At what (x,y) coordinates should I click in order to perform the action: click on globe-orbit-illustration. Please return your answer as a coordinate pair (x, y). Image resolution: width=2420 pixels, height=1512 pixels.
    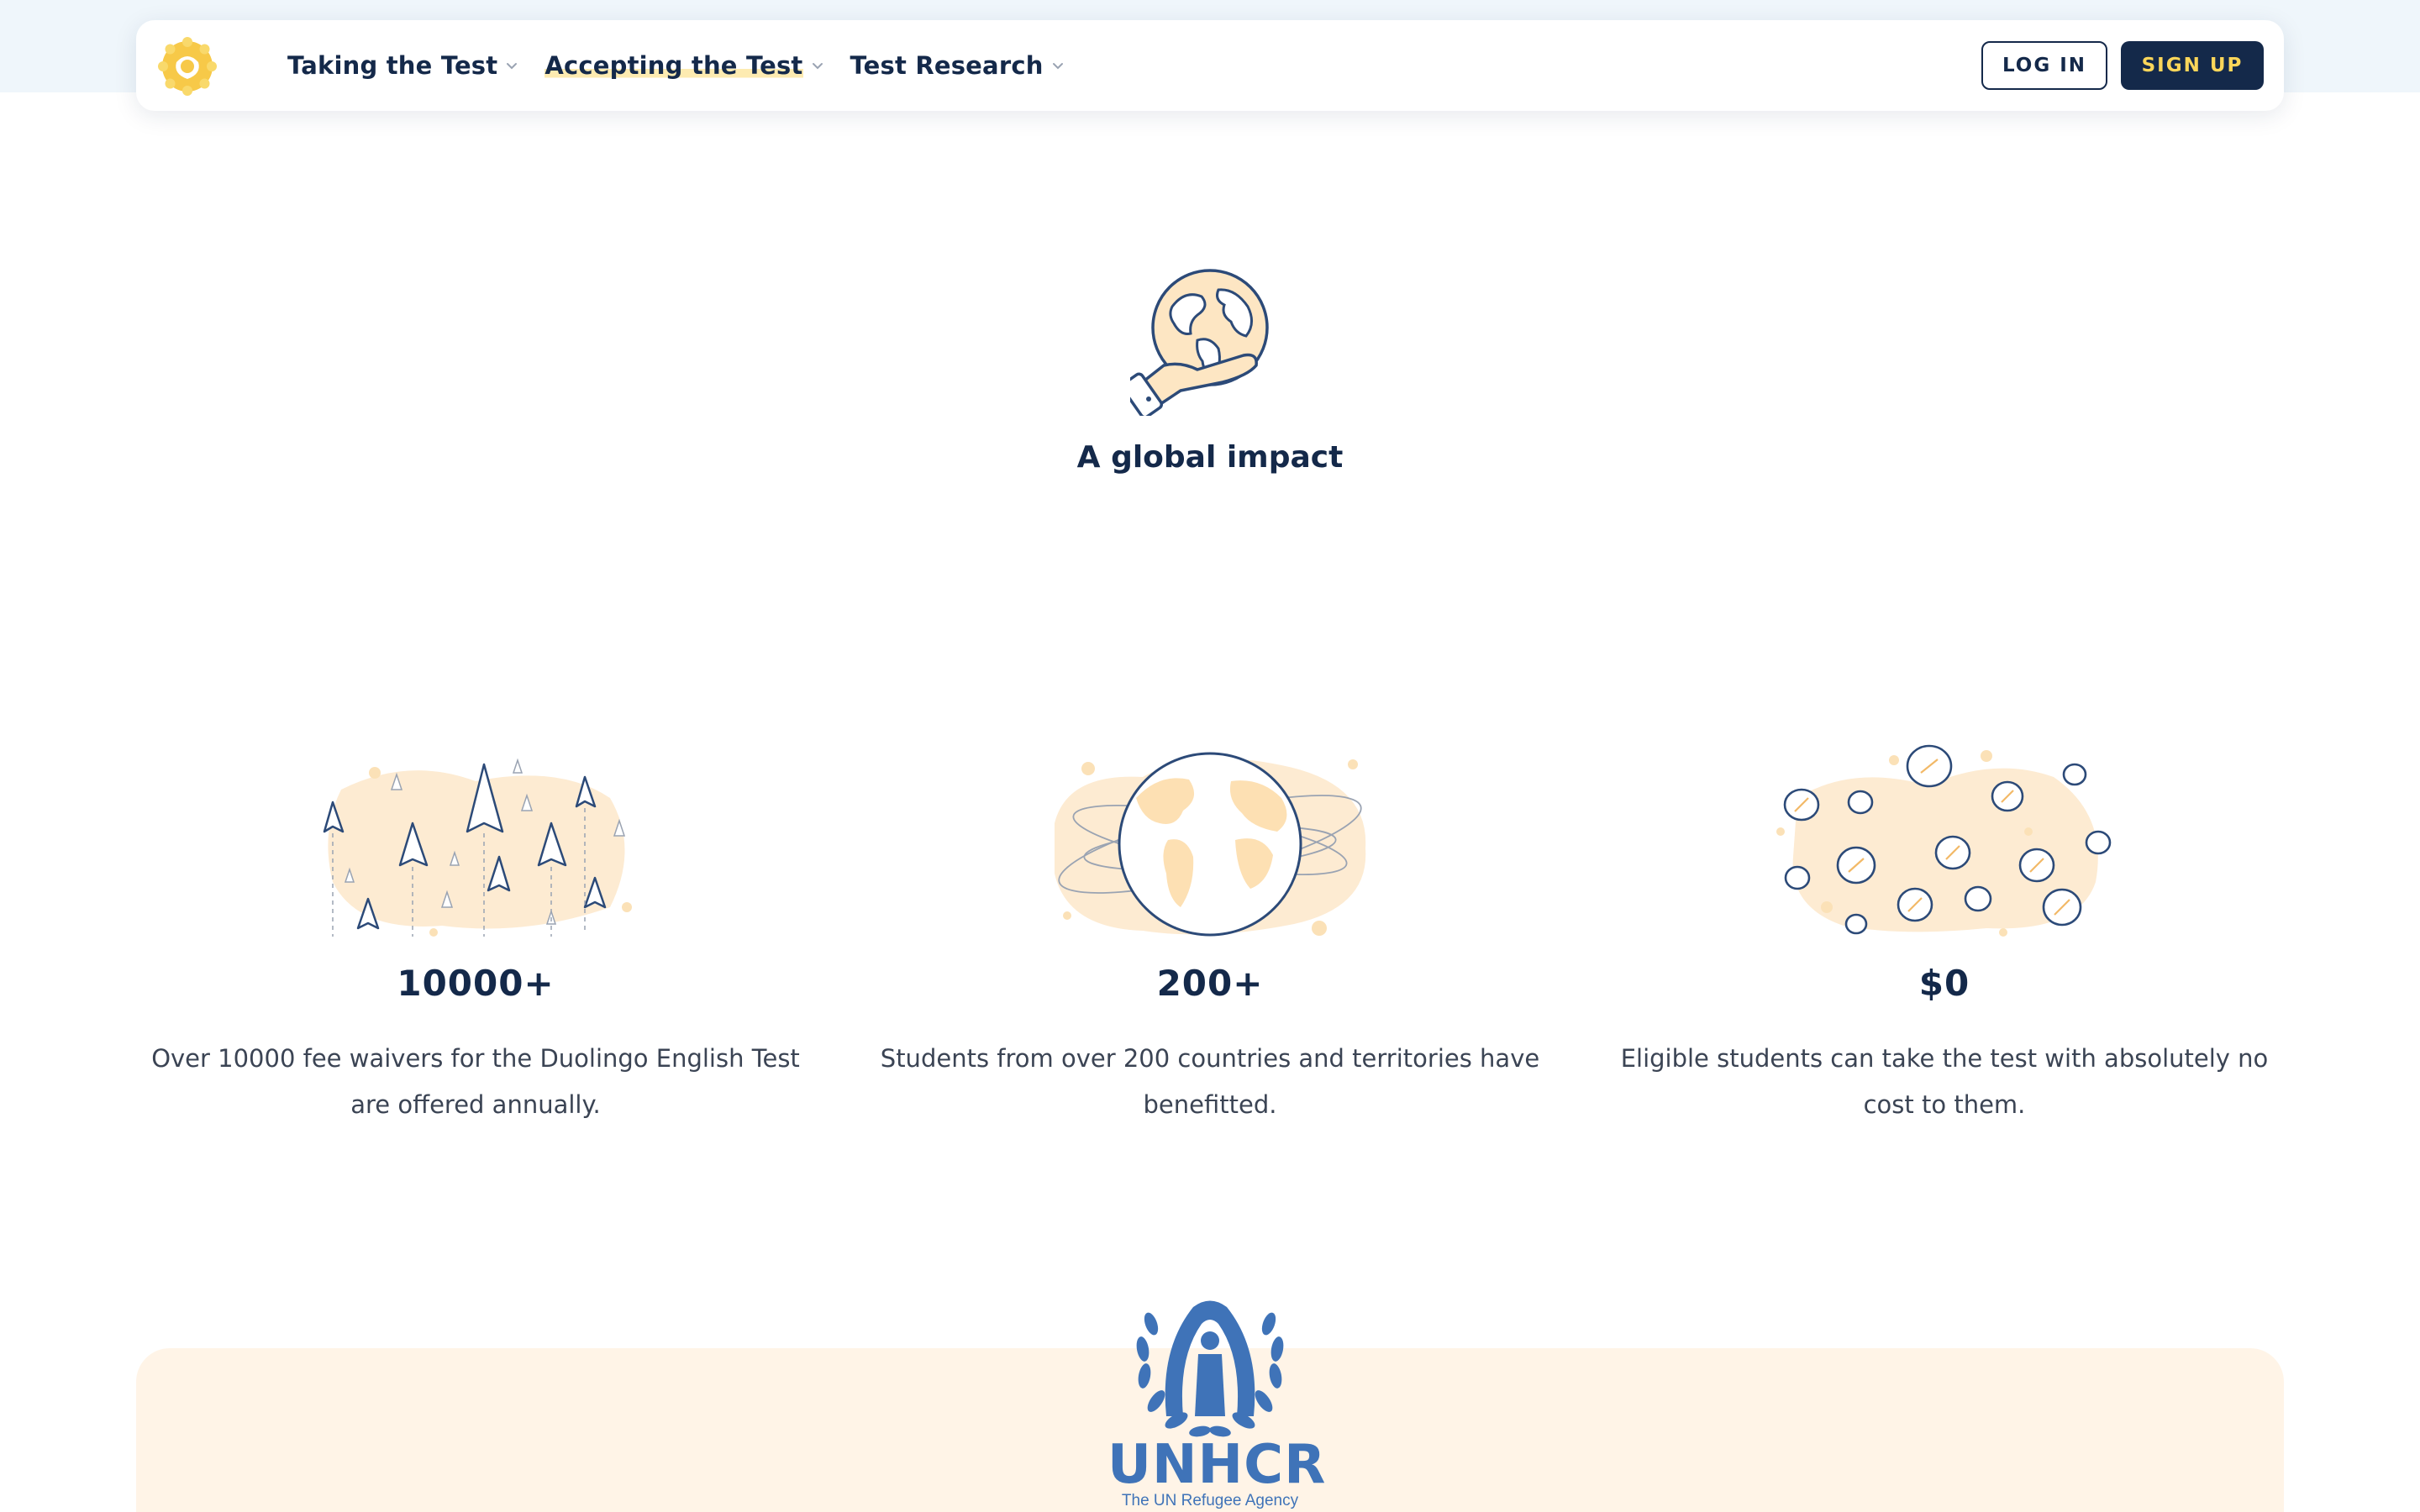
    Looking at the image, I should click on (1210, 844).